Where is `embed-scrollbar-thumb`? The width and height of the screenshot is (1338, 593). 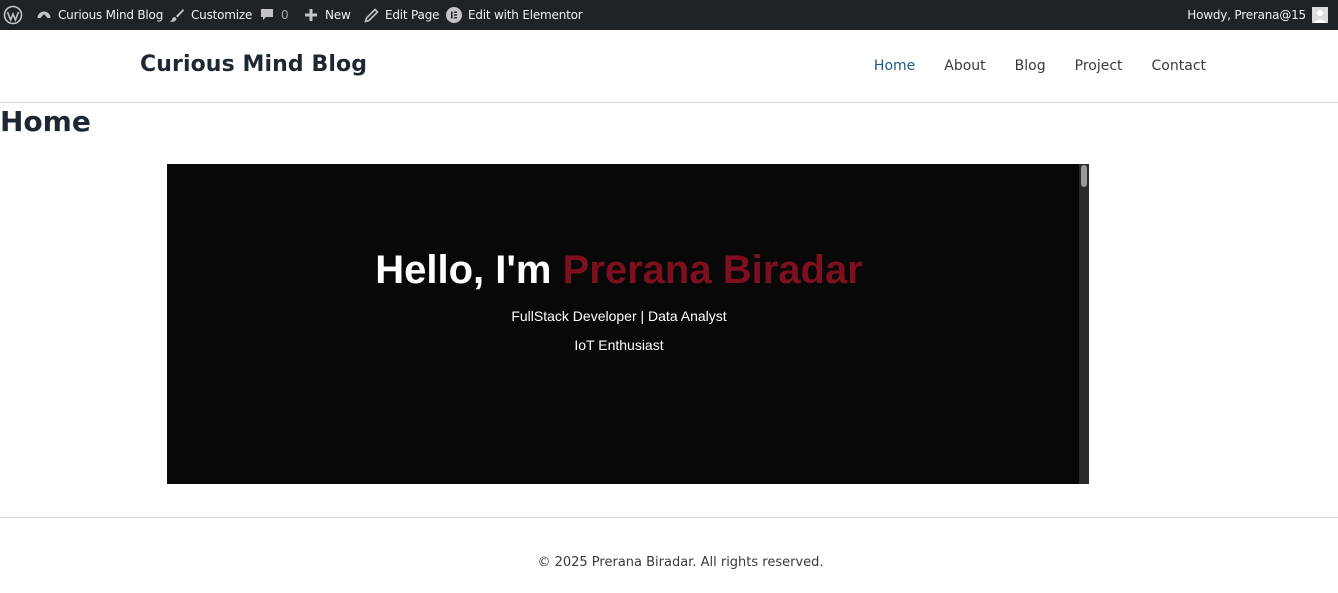 embed-scrollbar-thumb is located at coordinates (1084, 176).